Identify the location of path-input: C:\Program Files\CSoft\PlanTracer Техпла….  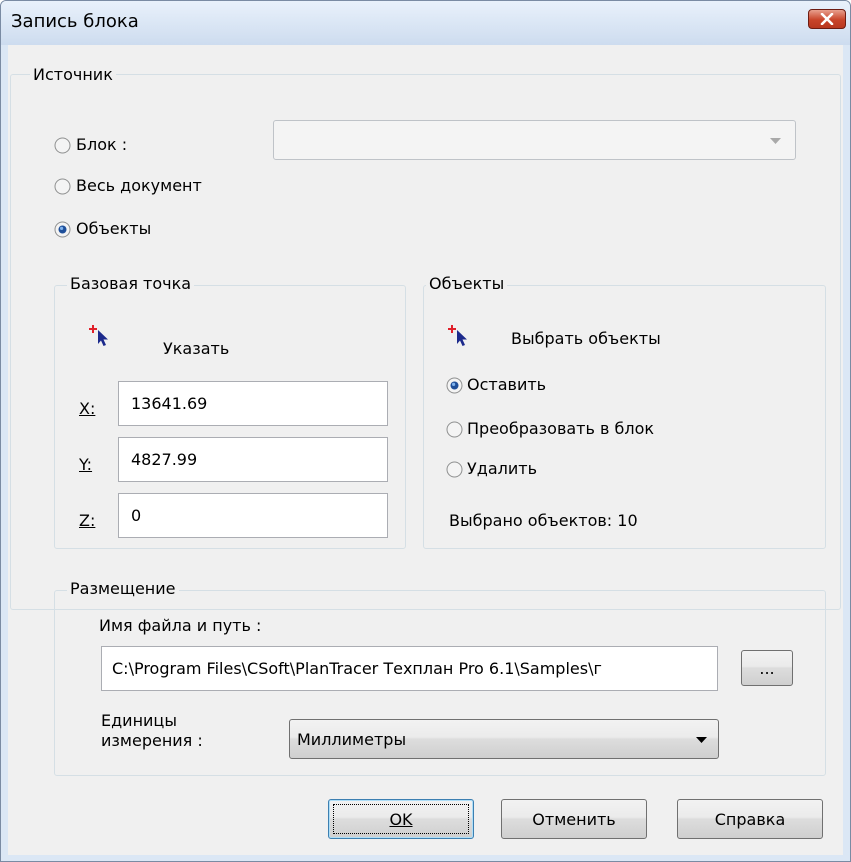
(409, 668).